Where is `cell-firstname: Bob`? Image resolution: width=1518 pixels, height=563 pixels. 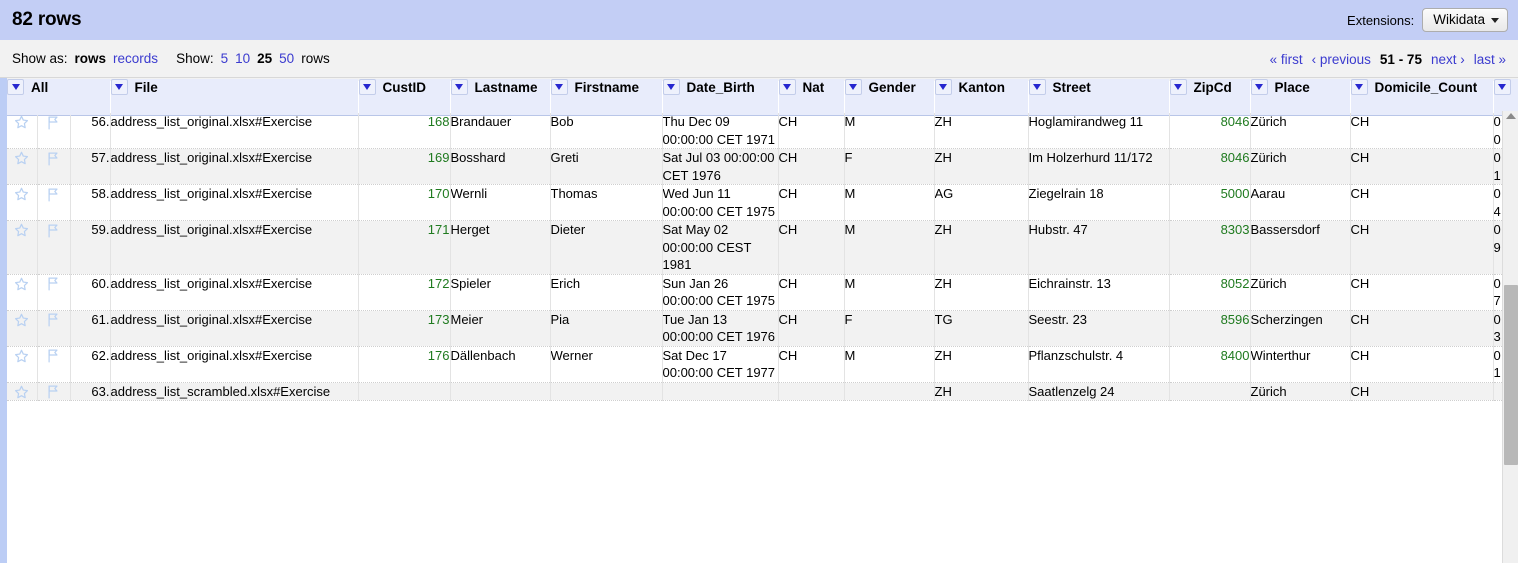 cell-firstname: Bob is located at coordinates (606, 130).